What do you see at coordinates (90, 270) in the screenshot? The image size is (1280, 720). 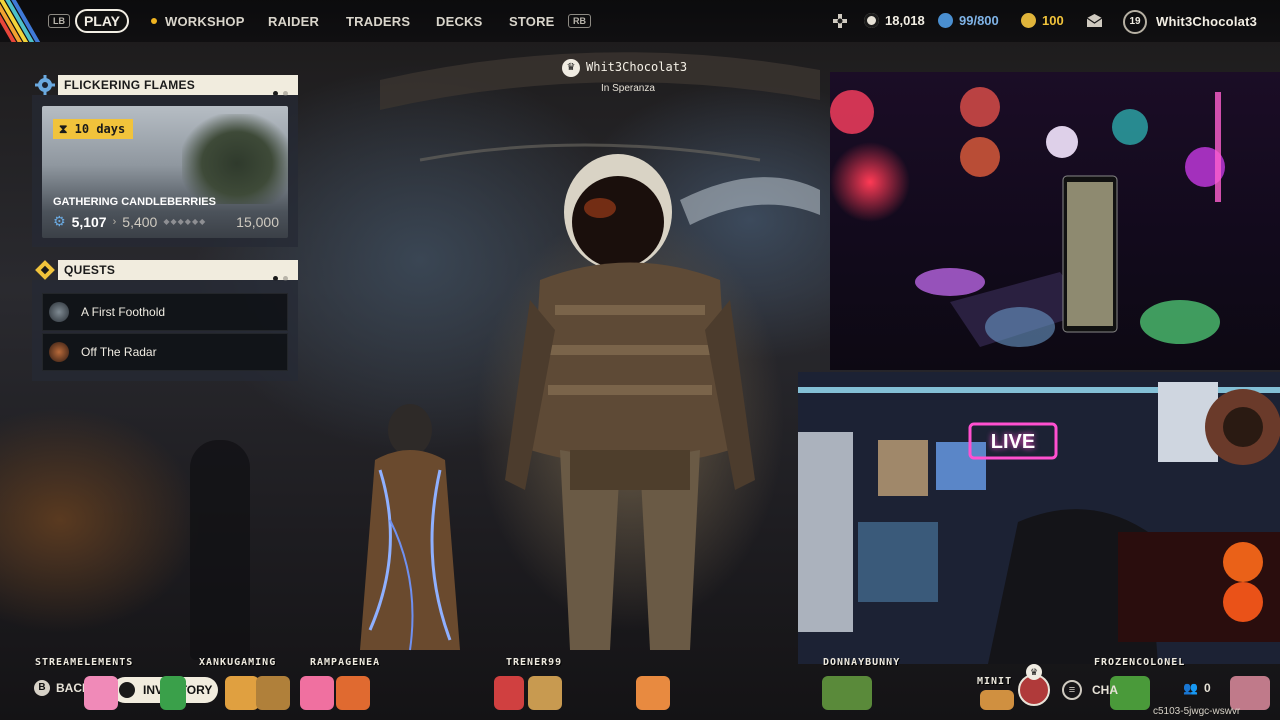 I see `quests-header-label: QUESTS` at bounding box center [90, 270].